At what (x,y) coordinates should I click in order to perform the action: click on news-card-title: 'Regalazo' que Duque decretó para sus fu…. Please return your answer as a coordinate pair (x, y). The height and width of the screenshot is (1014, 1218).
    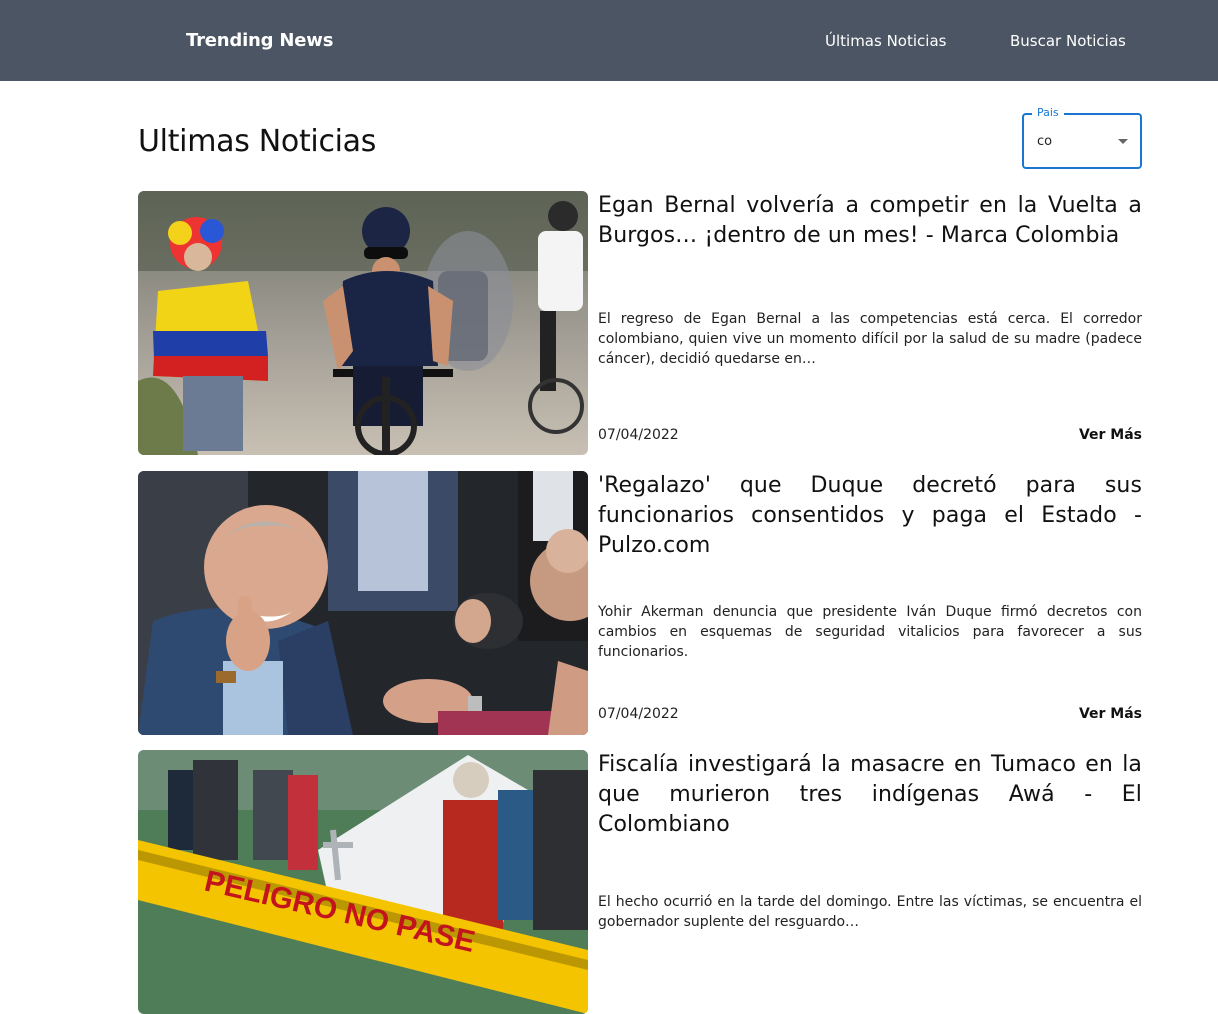
    Looking at the image, I should click on (870, 516).